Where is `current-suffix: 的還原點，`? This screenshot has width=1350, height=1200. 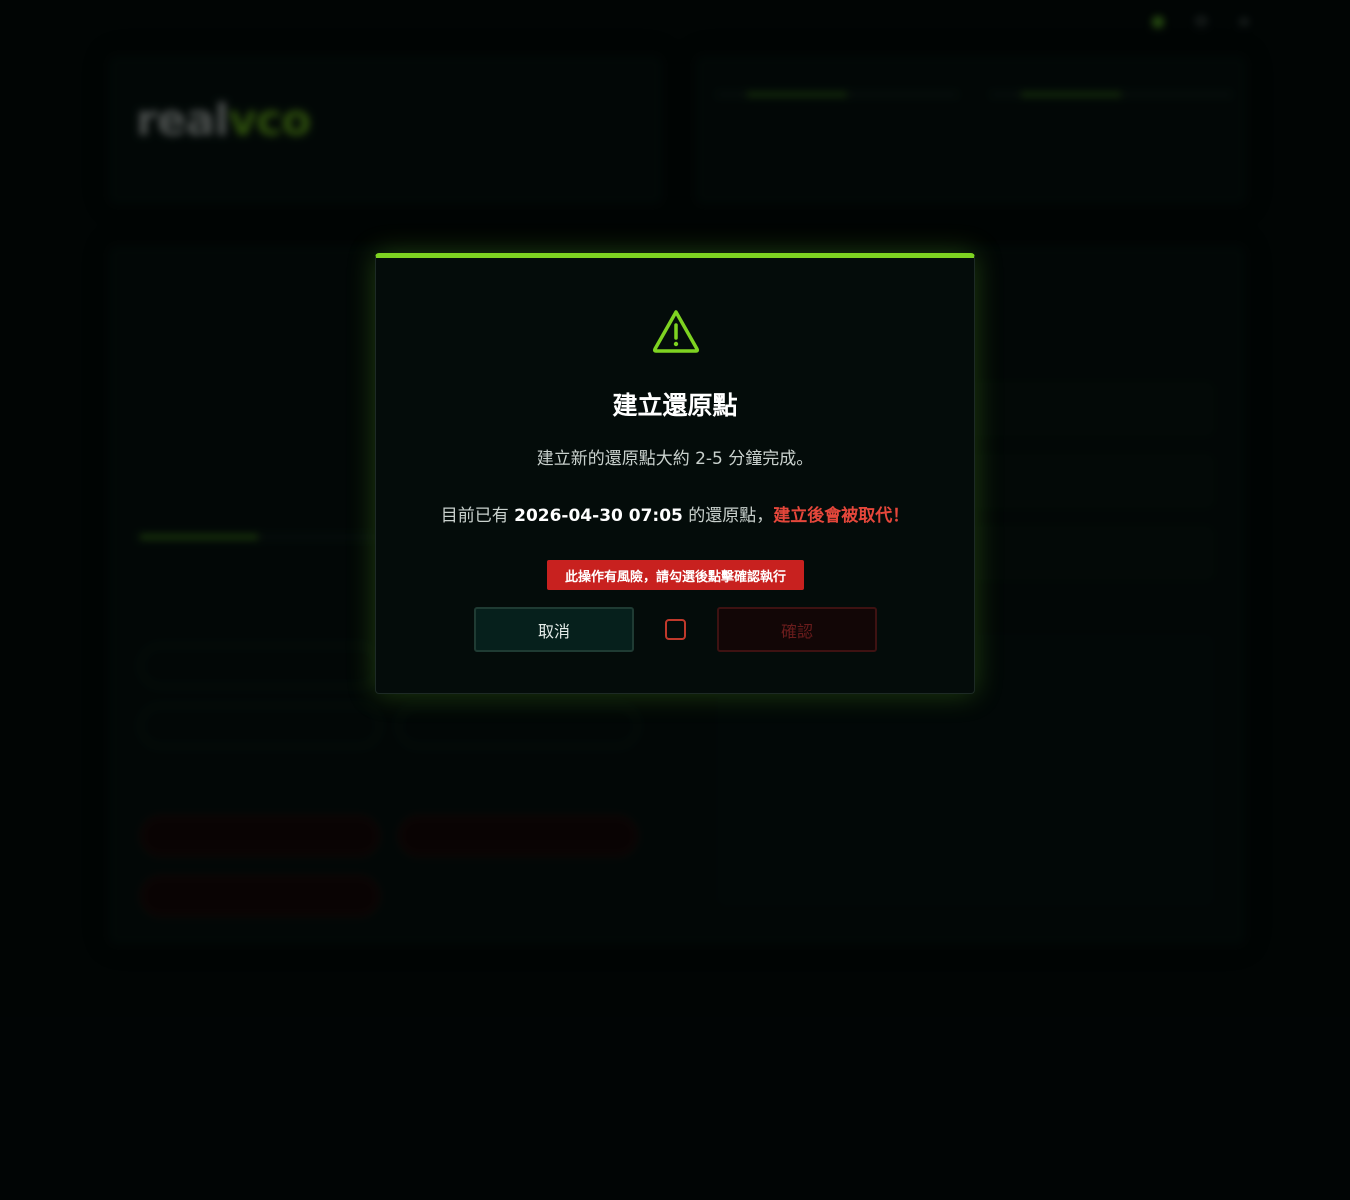
current-suffix: 的還原點， is located at coordinates (728, 516).